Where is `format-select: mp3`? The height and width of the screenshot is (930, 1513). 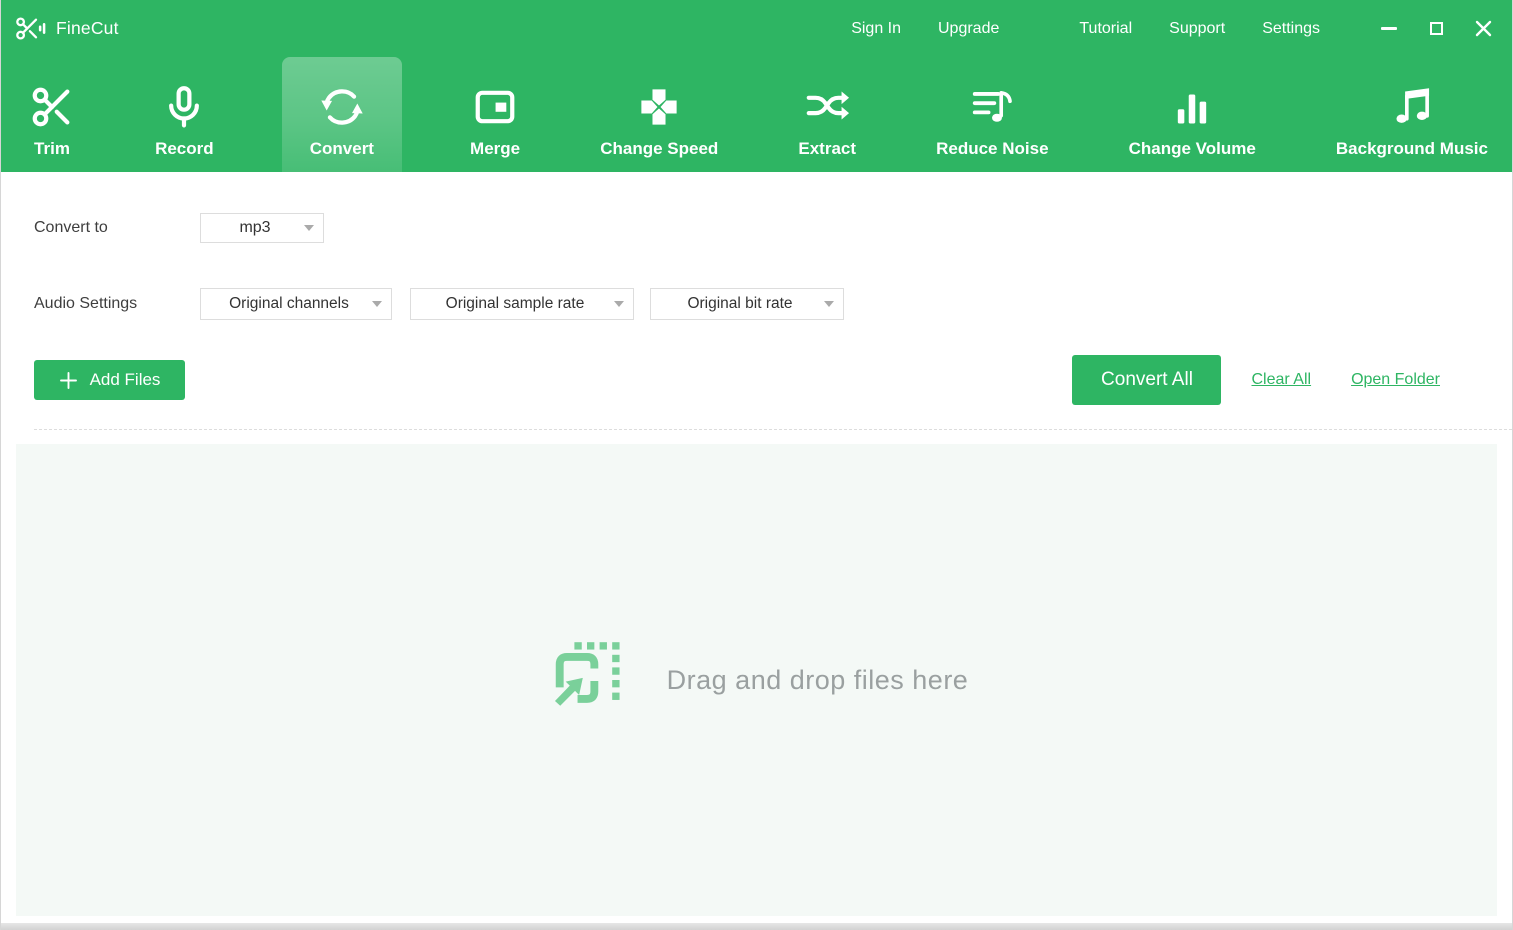
format-select: mp3 is located at coordinates (262, 228).